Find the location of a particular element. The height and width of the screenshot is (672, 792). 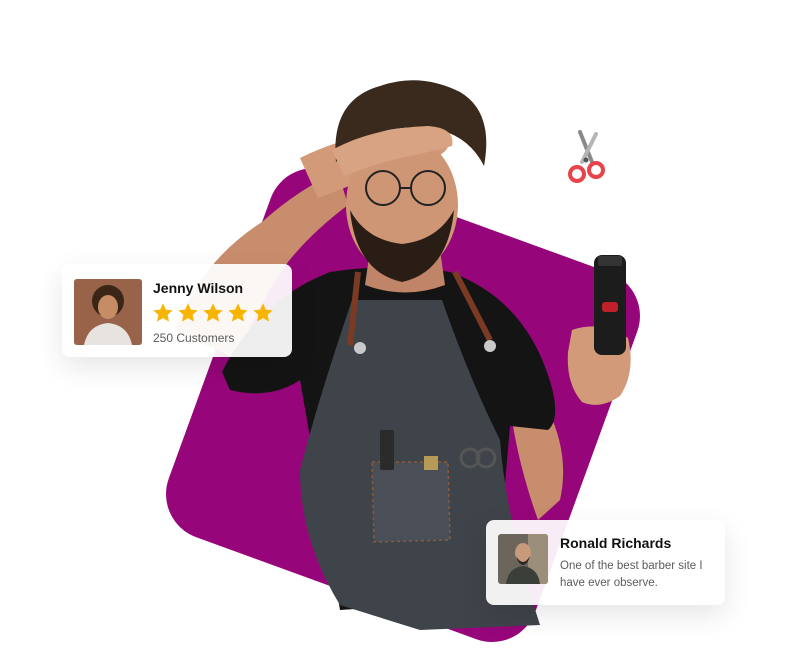

customer-count: 250 Customers is located at coordinates (194, 338).